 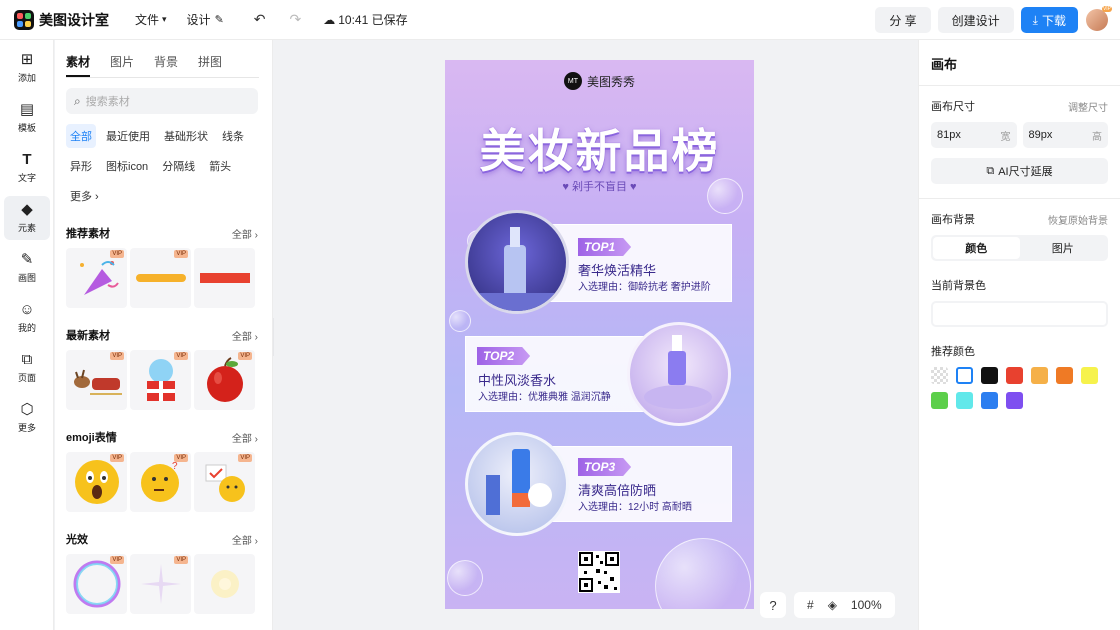 What do you see at coordinates (1019, 85) in the screenshot?
I see `divider` at bounding box center [1019, 85].